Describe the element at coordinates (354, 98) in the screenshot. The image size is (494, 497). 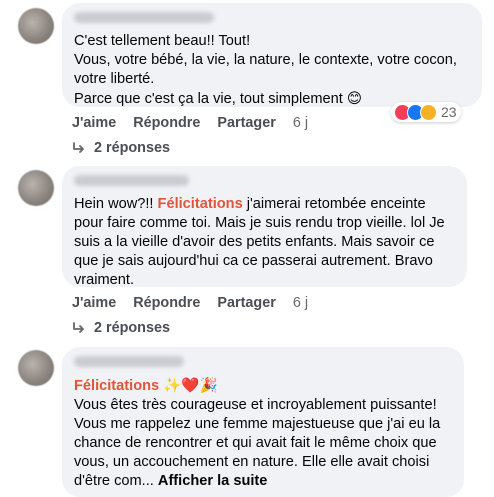
I see `smile-emoji-icon: 😊` at that location.